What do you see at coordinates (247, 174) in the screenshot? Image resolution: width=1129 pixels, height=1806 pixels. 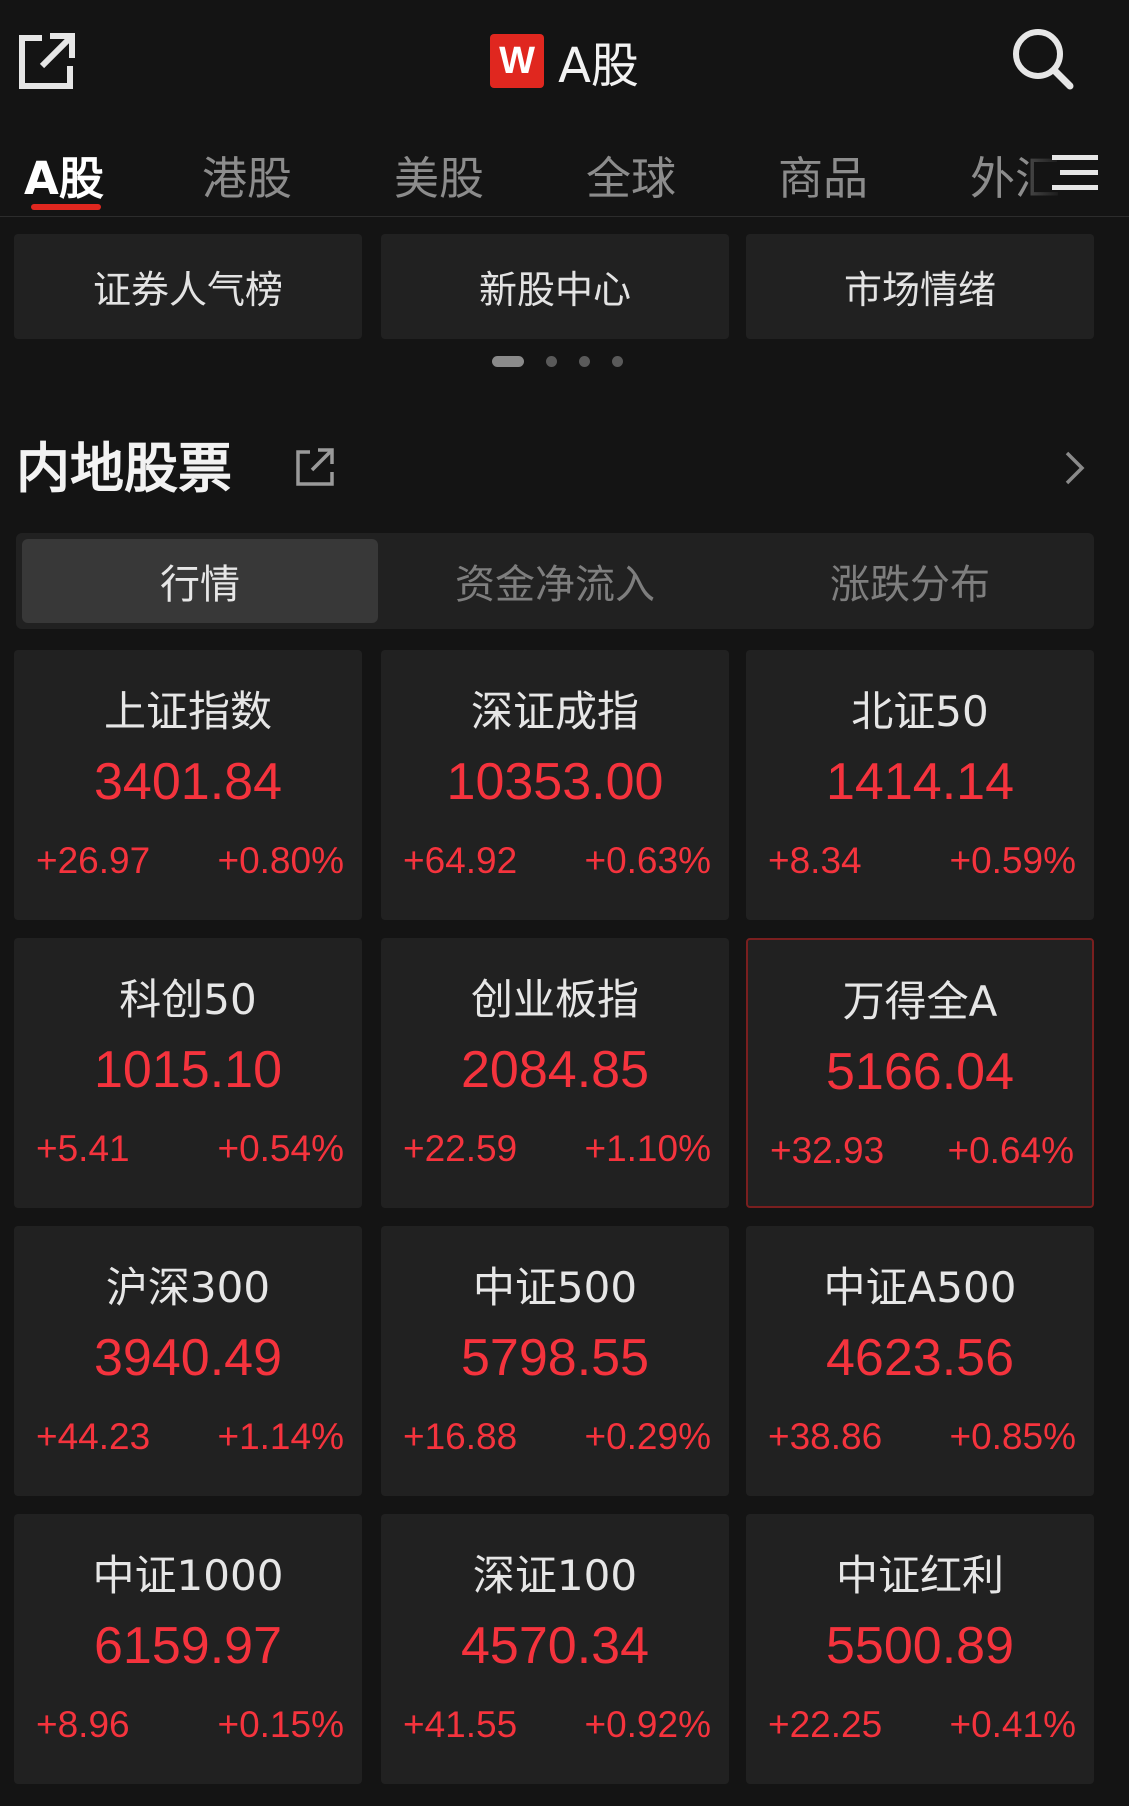 I see `tab-hk-shares: 港股` at bounding box center [247, 174].